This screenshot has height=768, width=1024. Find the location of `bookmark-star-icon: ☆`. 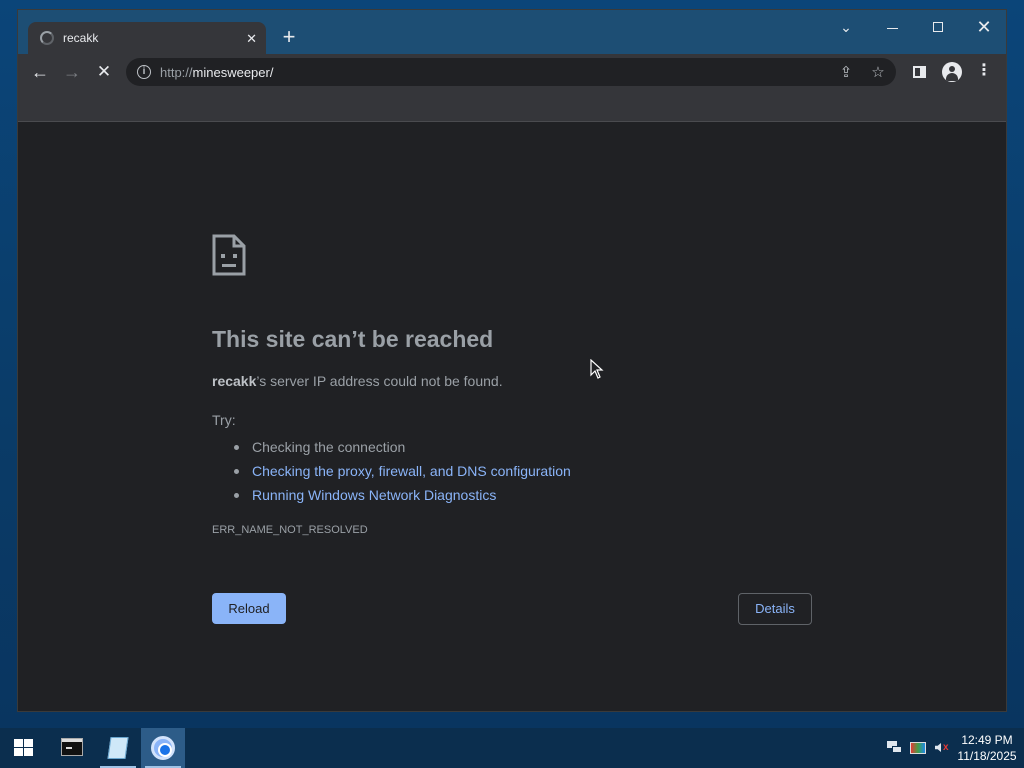

bookmark-star-icon: ☆ is located at coordinates (878, 72).